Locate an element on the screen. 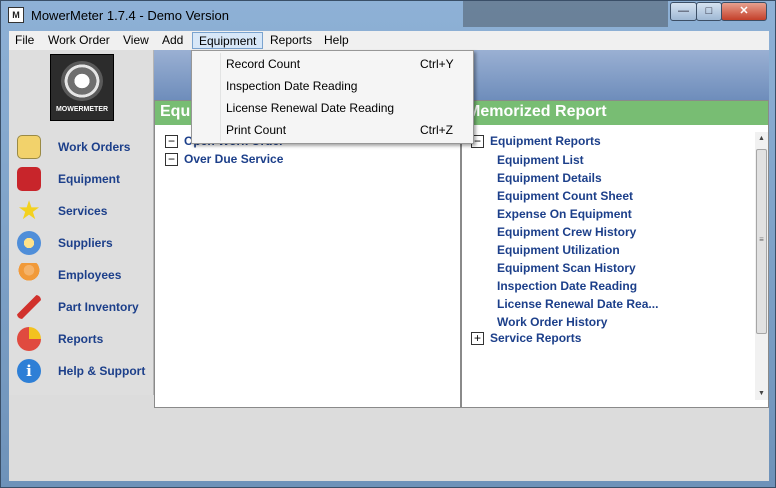  scroll-down-icon: ▼ is located at coordinates (761, 393).